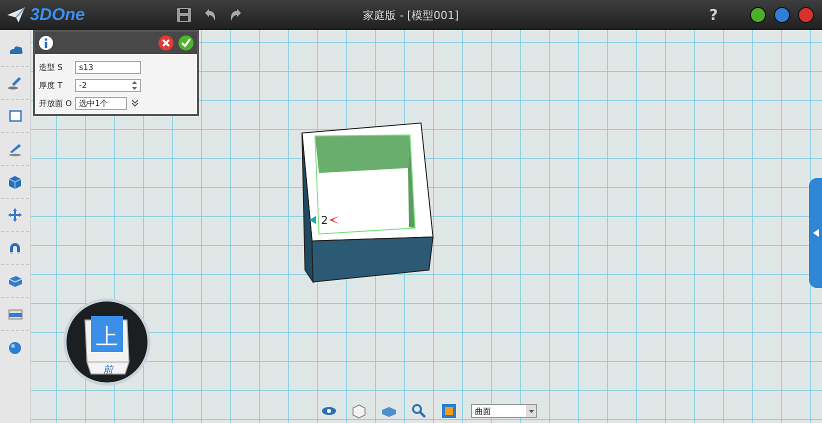 Image resolution: width=822 pixels, height=423 pixels. Describe the element at coordinates (806, 15) in the screenshot. I see `close-button` at that location.